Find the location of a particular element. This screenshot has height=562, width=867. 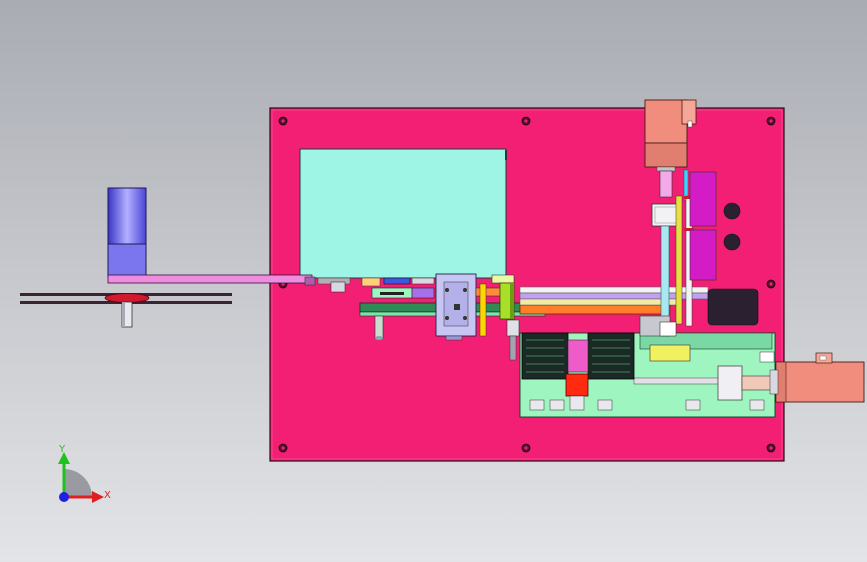

pulley-belt is located at coordinates (126, 310).